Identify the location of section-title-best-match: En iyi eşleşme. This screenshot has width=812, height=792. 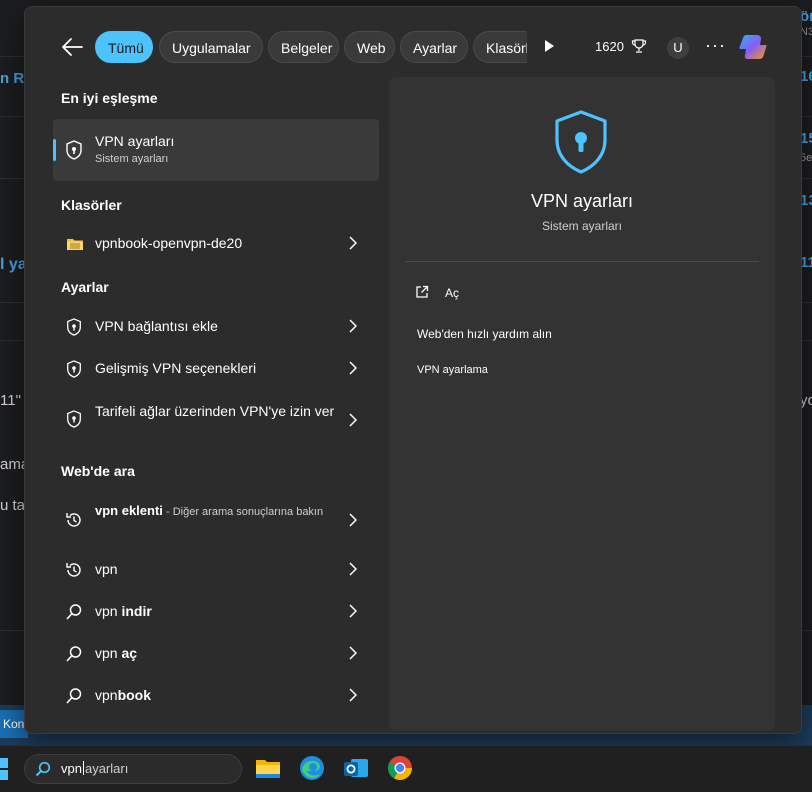
(109, 98).